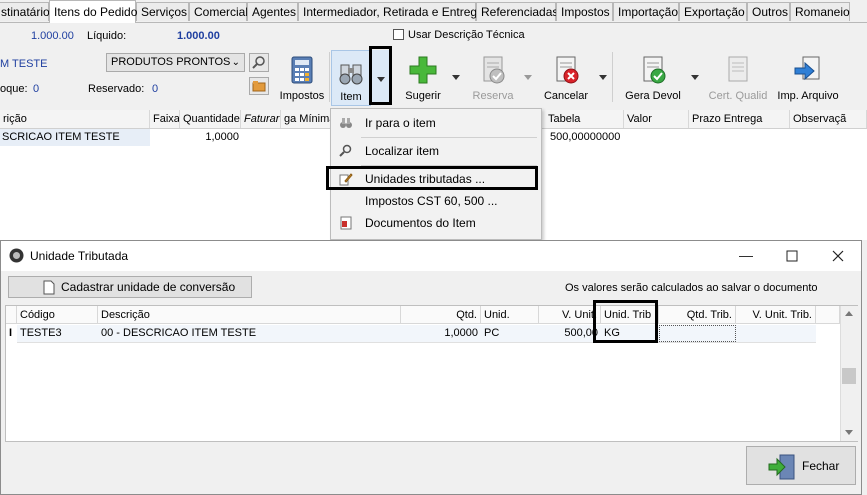 The image size is (867, 495). I want to click on folder-icon, so click(259, 86).